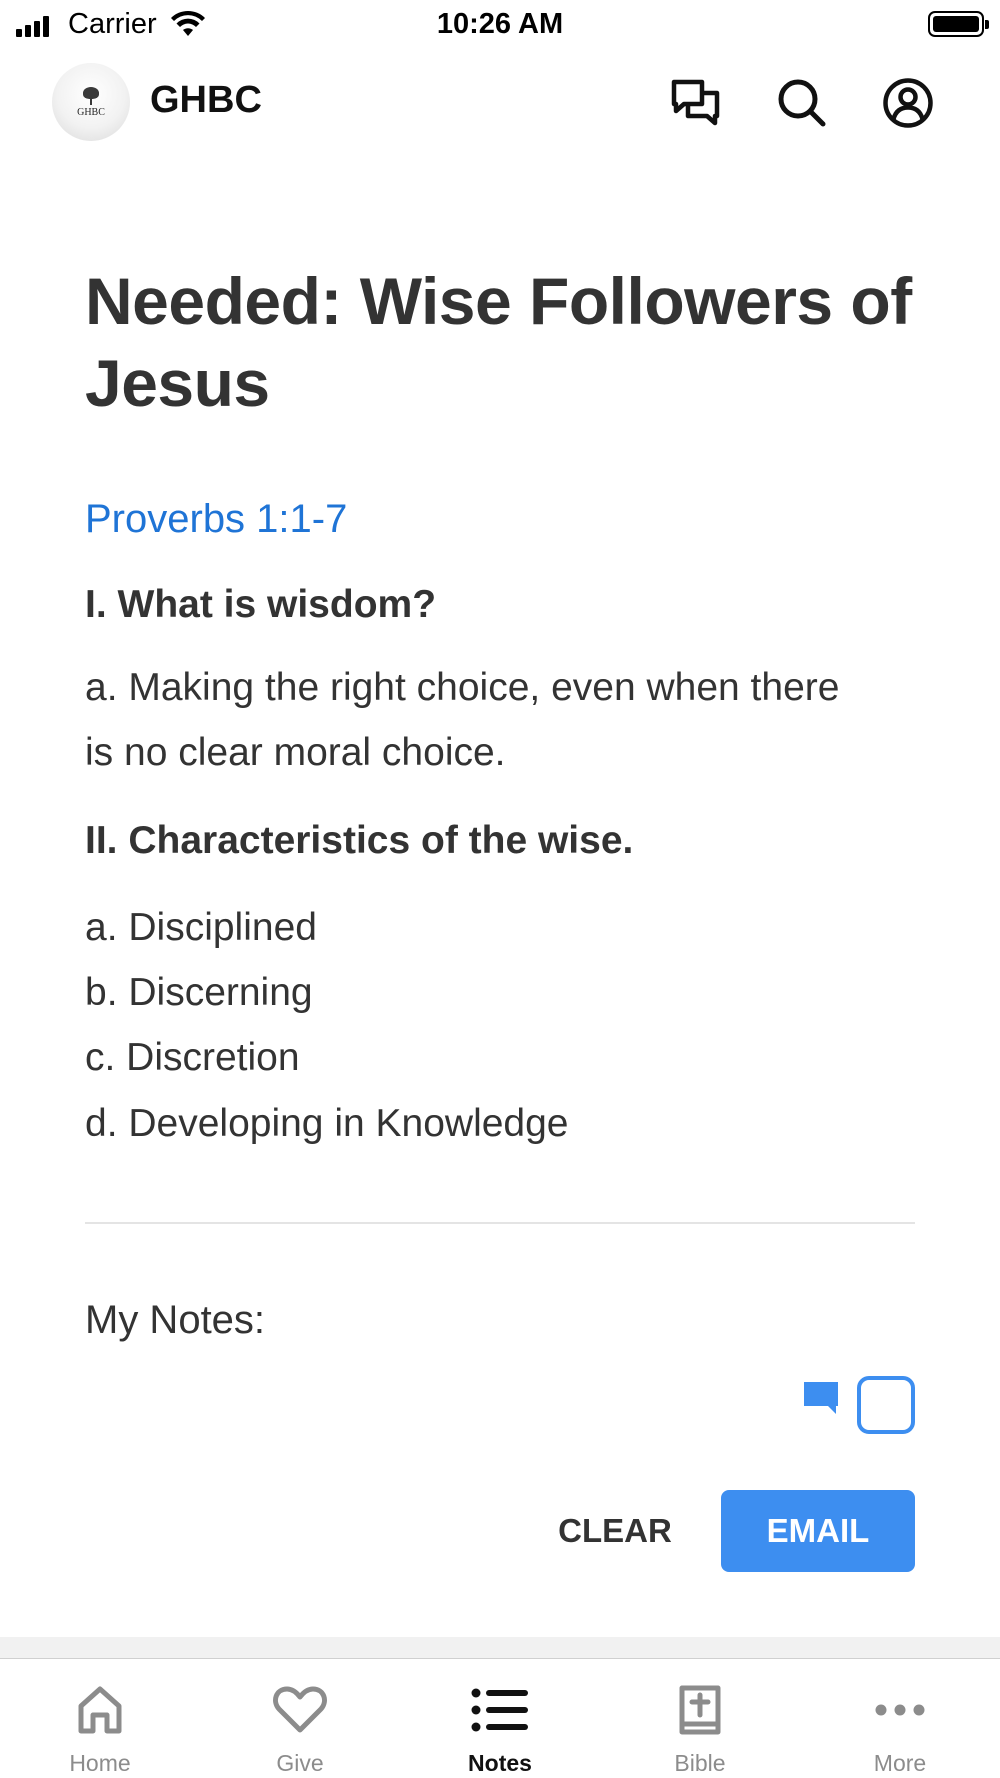 The height and width of the screenshot is (1778, 1000). I want to click on status-time: 10:26 AM, so click(500, 24).